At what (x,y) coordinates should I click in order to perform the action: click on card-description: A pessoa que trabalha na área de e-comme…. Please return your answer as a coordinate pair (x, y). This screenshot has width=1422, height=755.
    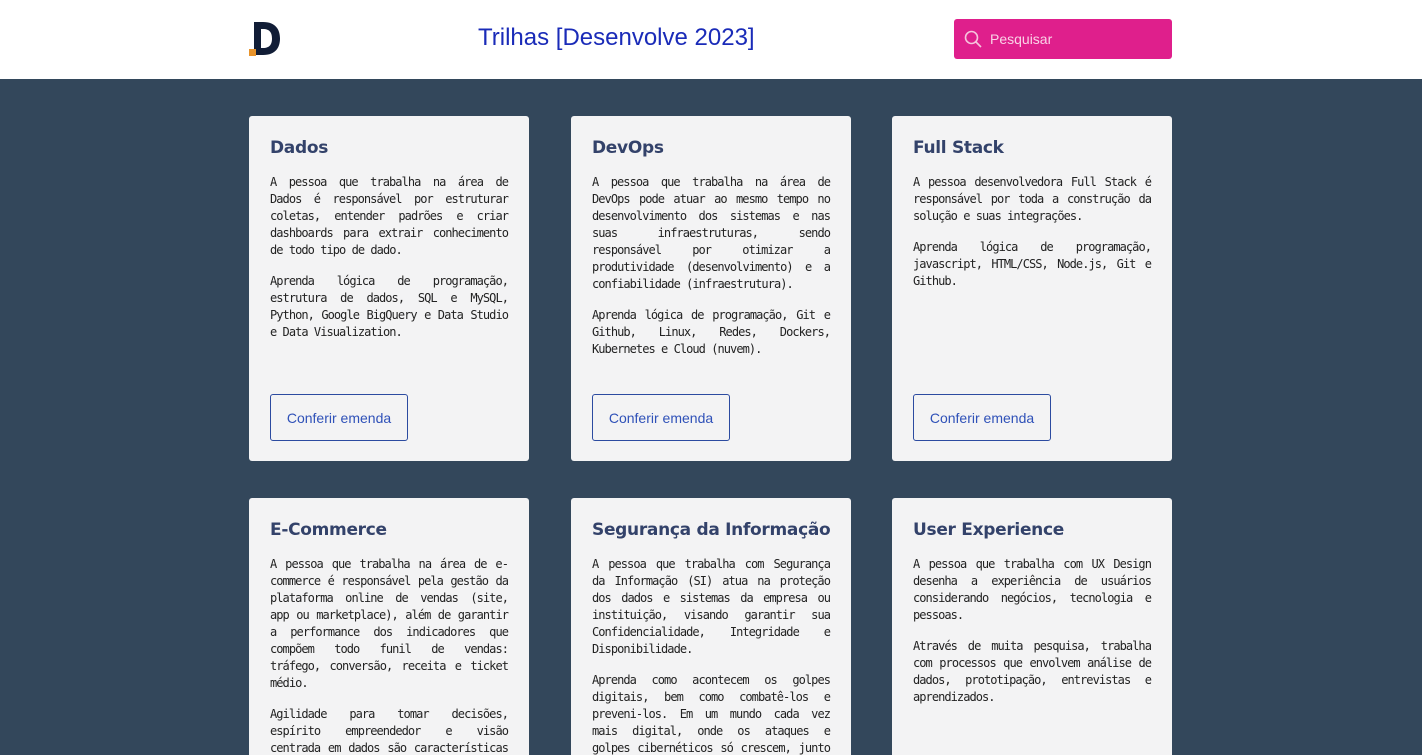
    Looking at the image, I should click on (389, 623).